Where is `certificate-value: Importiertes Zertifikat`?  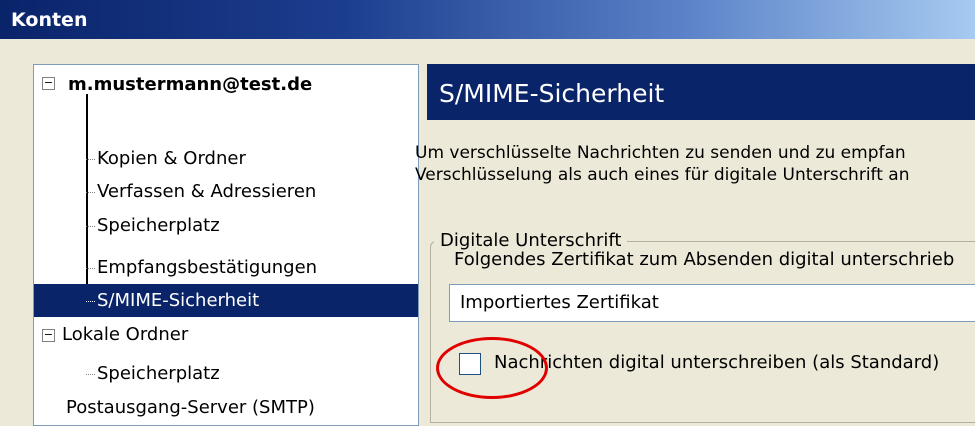
certificate-value: Importiertes Zertifikat is located at coordinates (559, 302).